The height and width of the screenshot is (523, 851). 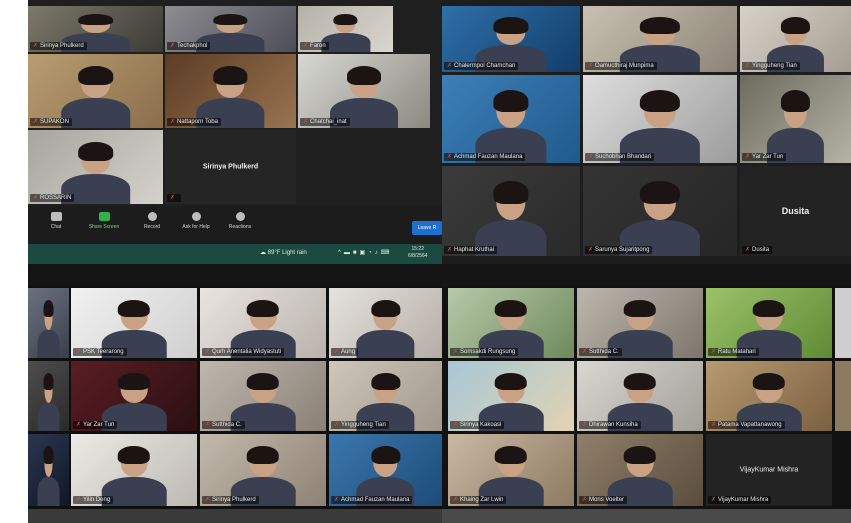 I want to click on name-only-tile: VijayKumar Mishra ✗ VijayKumar Mishra, so click(x=769, y=470).